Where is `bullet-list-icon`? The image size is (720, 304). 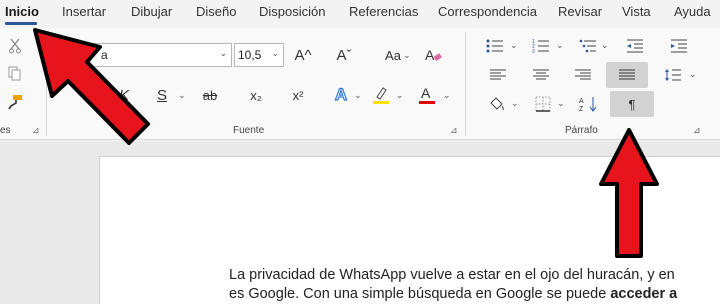 bullet-list-icon is located at coordinates (494, 46).